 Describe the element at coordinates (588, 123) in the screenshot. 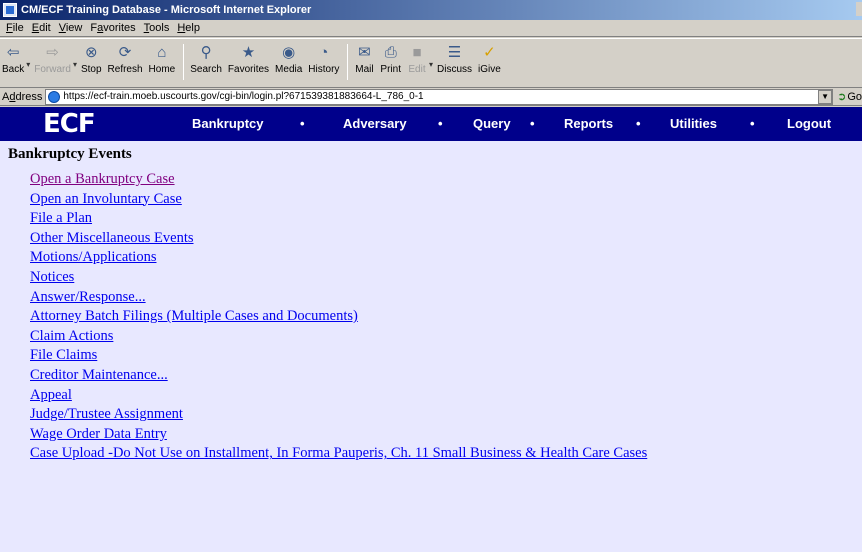

I see `nav-reports: Reports` at that location.